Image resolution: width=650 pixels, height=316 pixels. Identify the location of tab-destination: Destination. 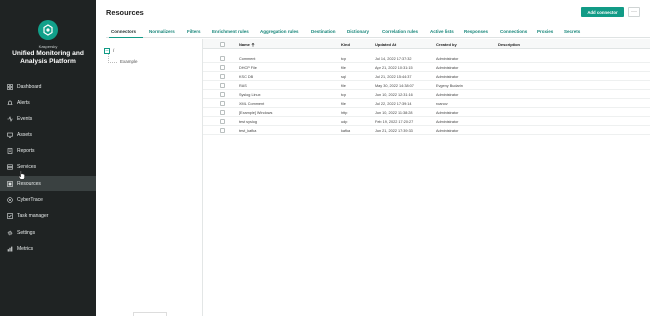
(323, 31).